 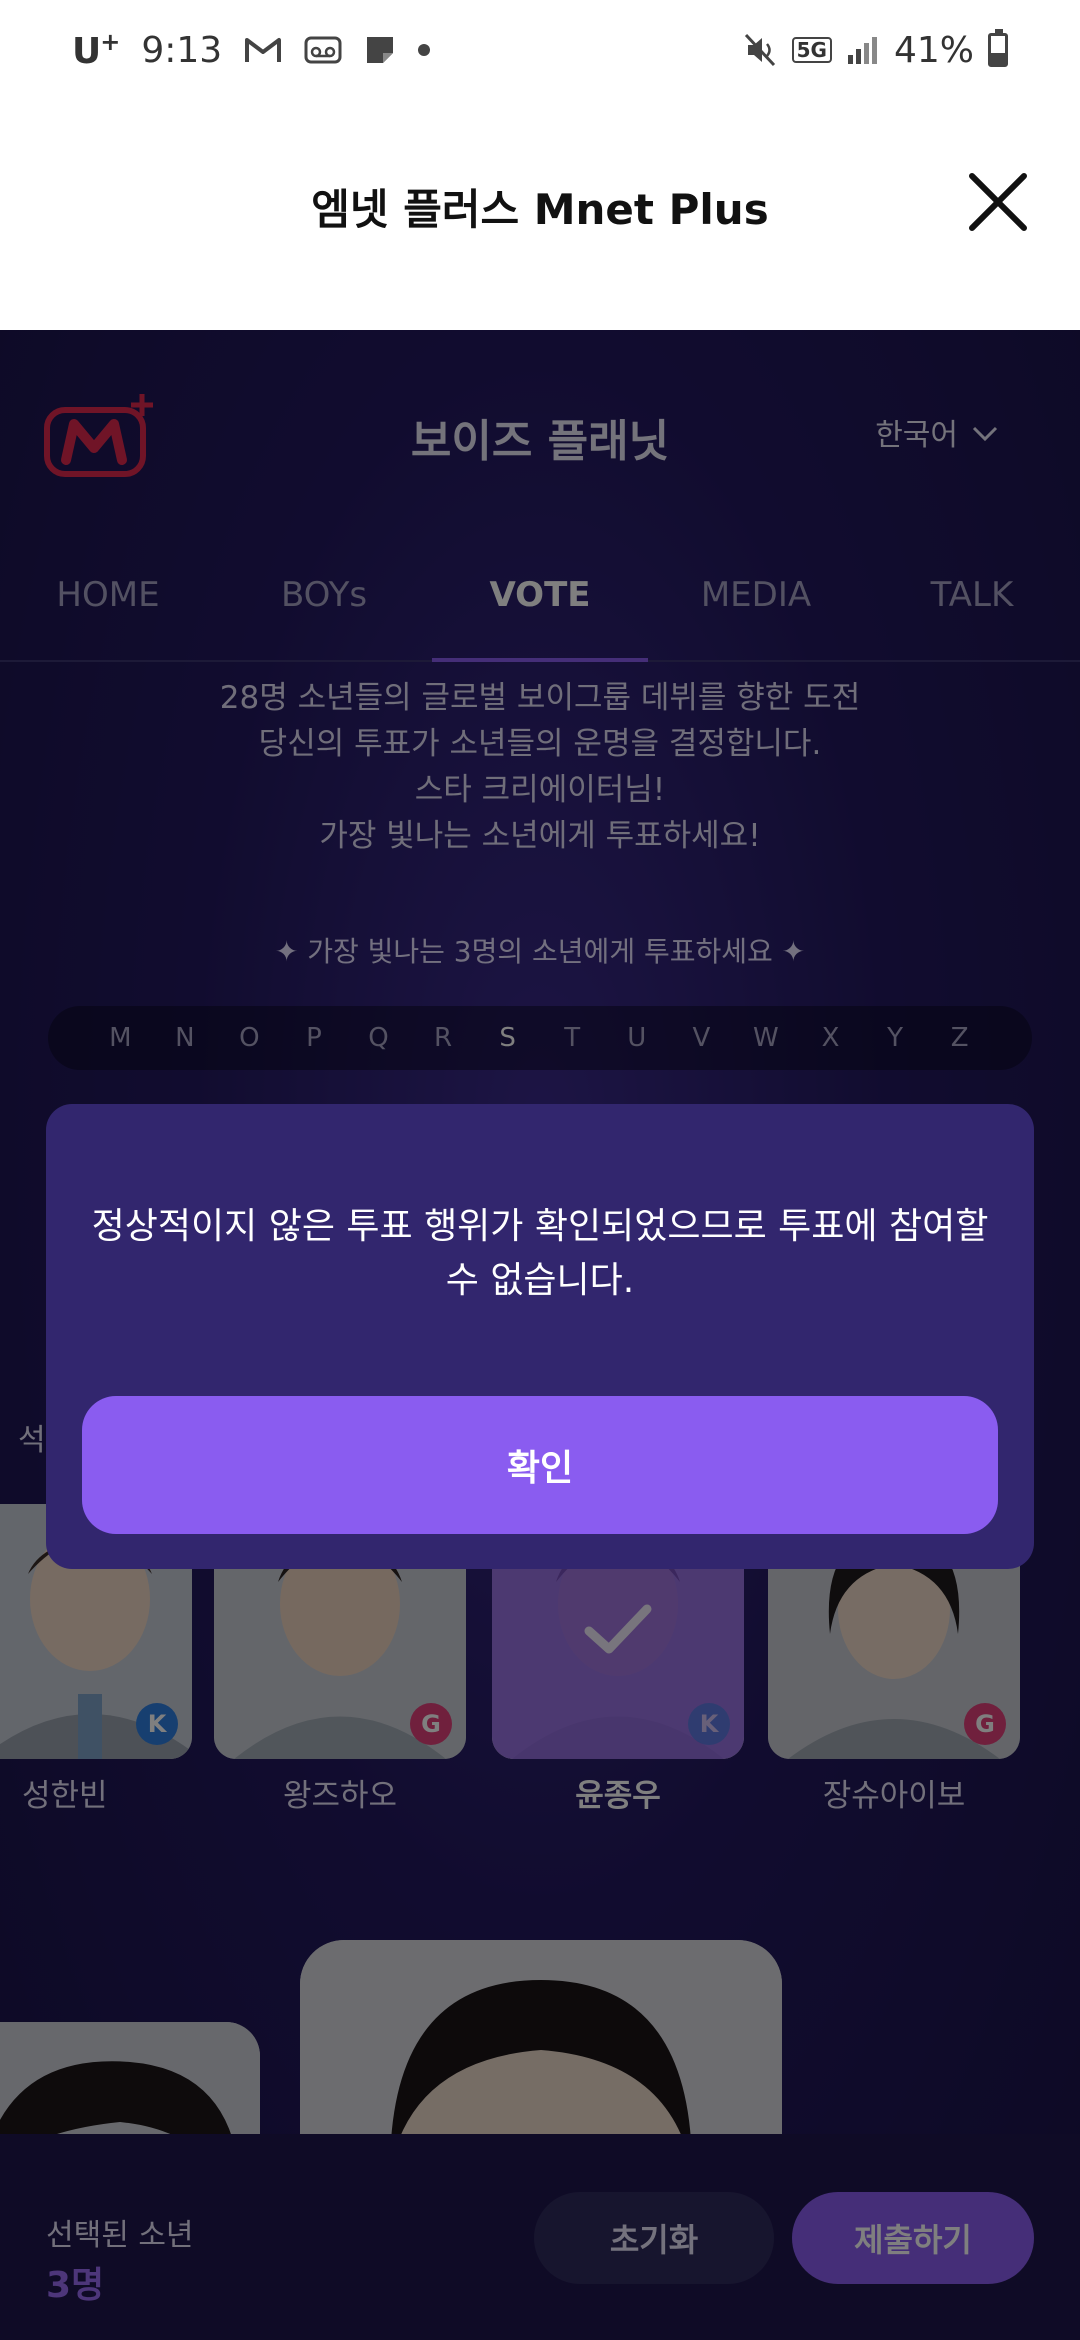 I want to click on note-icon, so click(x=380, y=50).